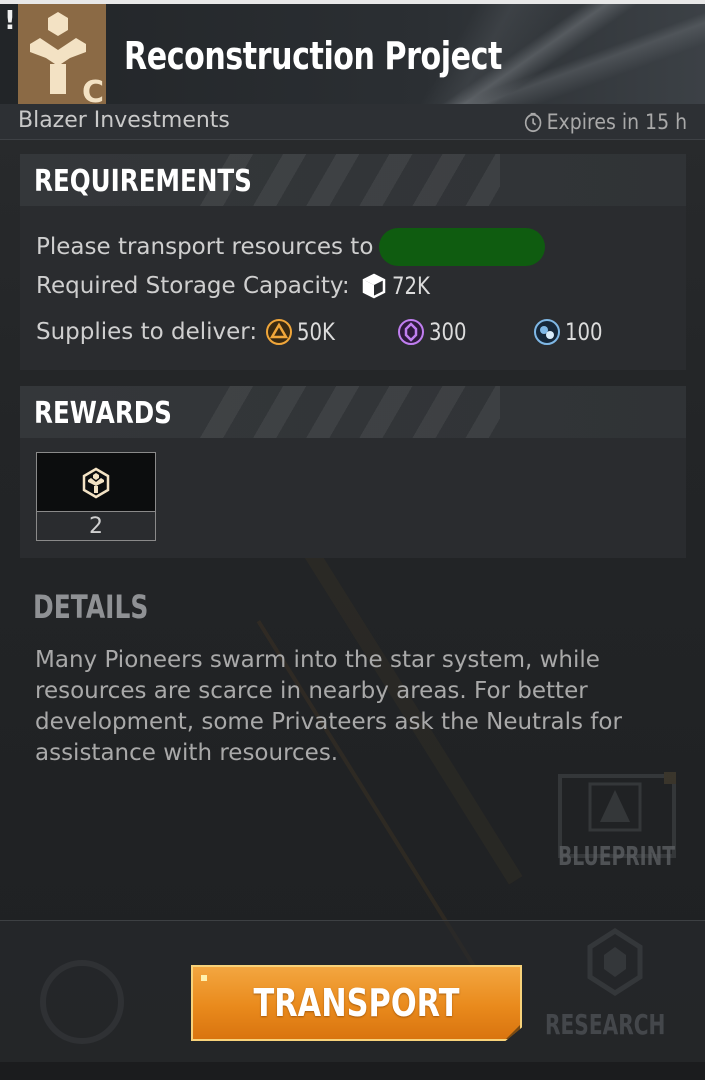  I want to click on storage-value: 72K, so click(410, 286).